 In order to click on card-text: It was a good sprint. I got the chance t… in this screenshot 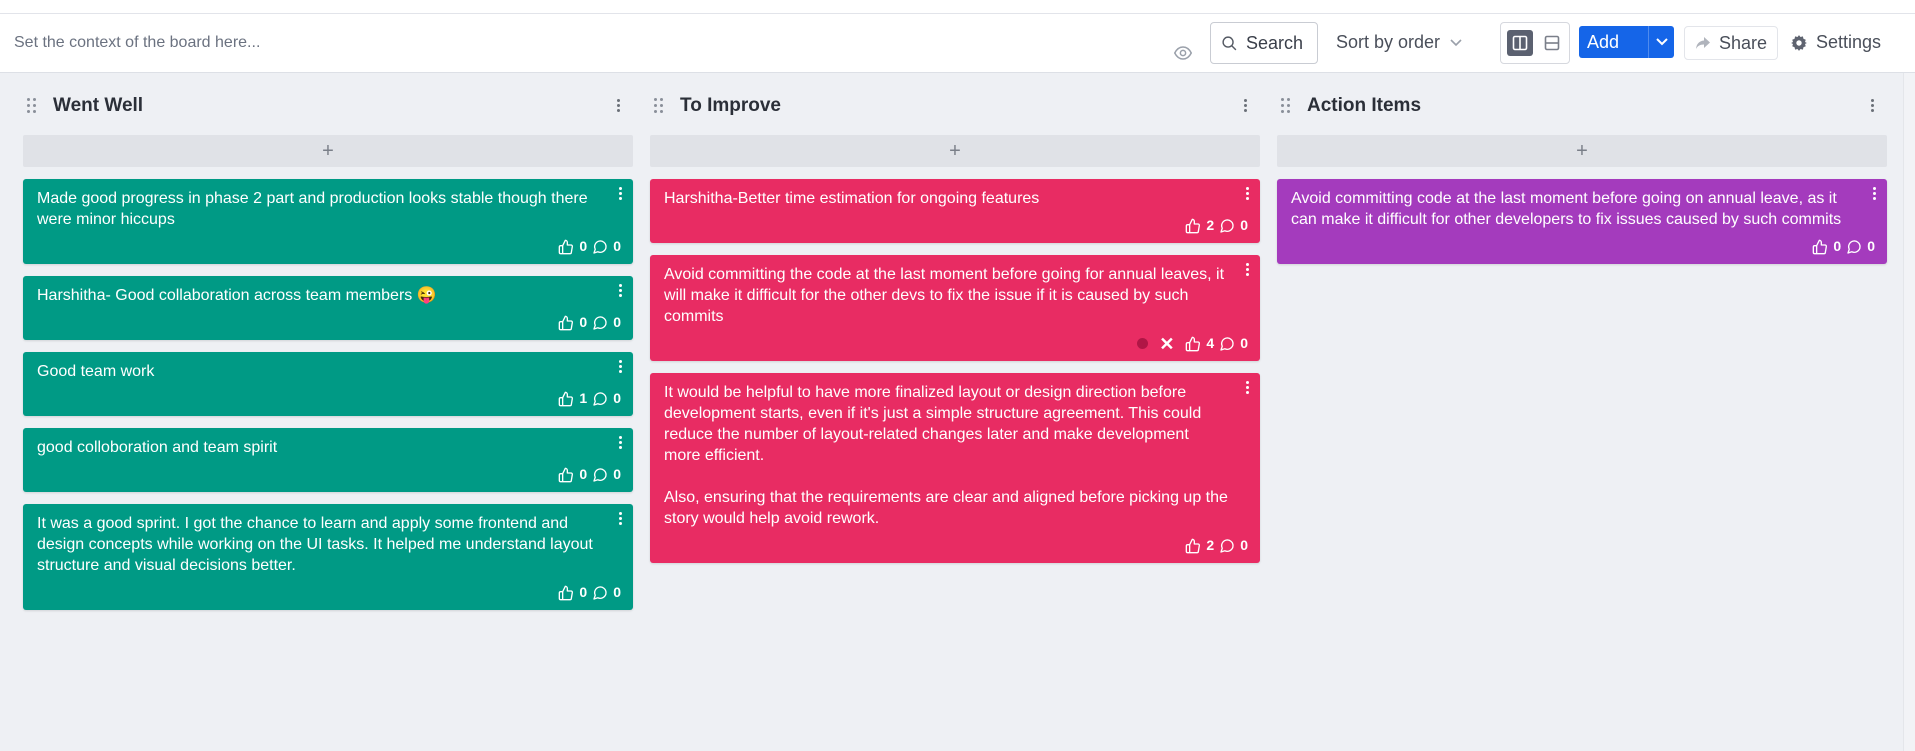, I will do `click(317, 544)`.